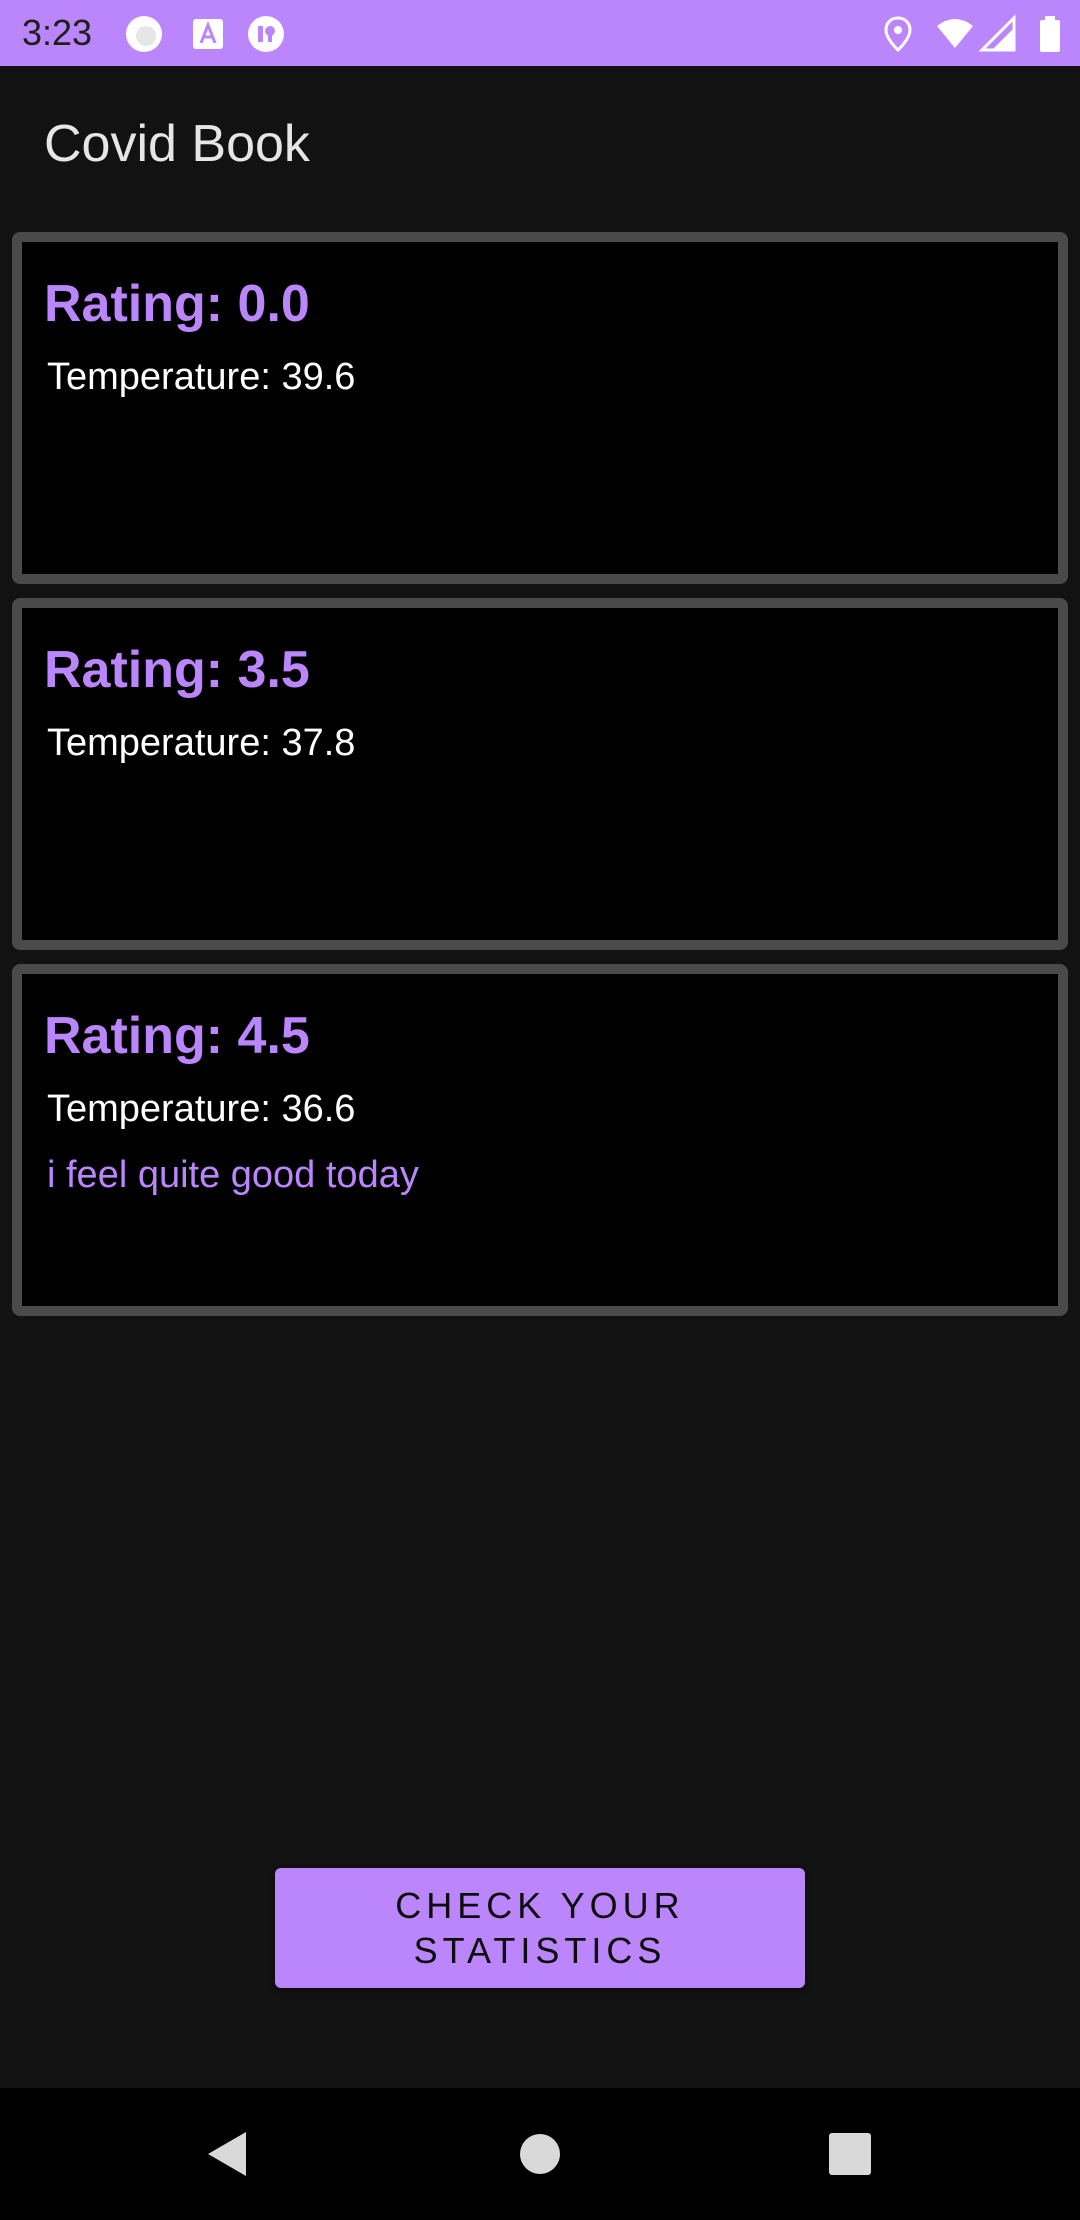 The height and width of the screenshot is (2220, 1080). Describe the element at coordinates (208, 34) in the screenshot. I see `font-a-icon` at that location.